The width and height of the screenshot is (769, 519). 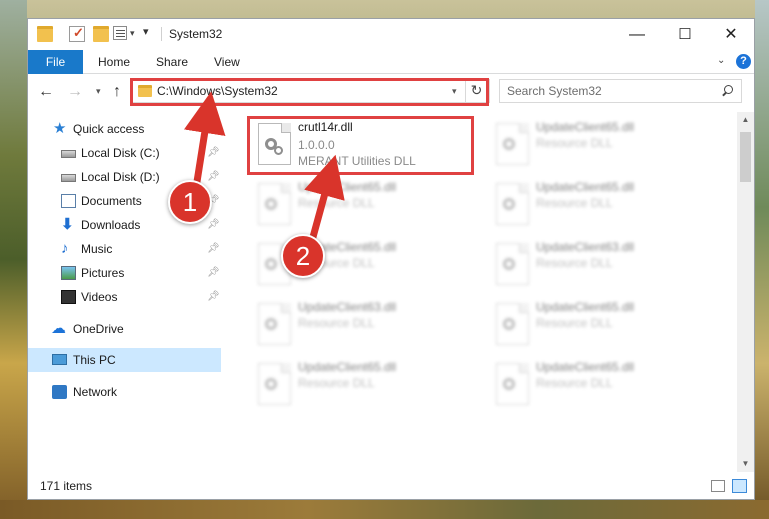 What do you see at coordinates (172, 62) in the screenshot?
I see `tab-share: Share` at bounding box center [172, 62].